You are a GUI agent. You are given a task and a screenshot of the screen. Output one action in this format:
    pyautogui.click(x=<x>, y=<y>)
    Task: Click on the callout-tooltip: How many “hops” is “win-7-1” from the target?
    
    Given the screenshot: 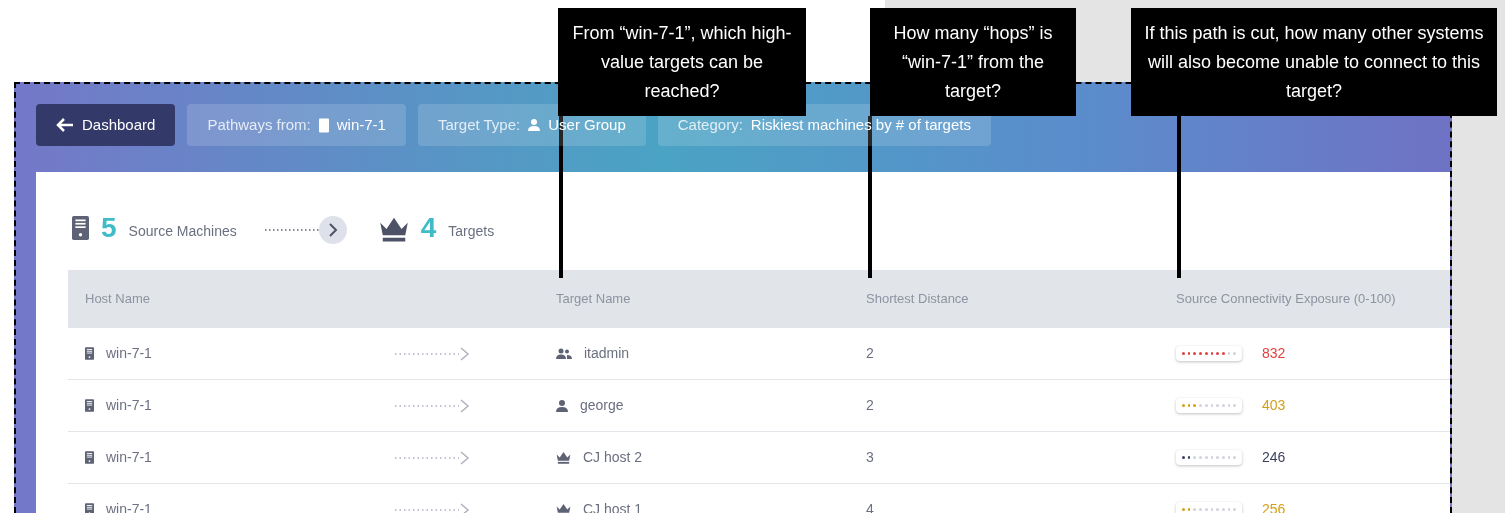 What is the action you would take?
    pyautogui.click(x=973, y=62)
    